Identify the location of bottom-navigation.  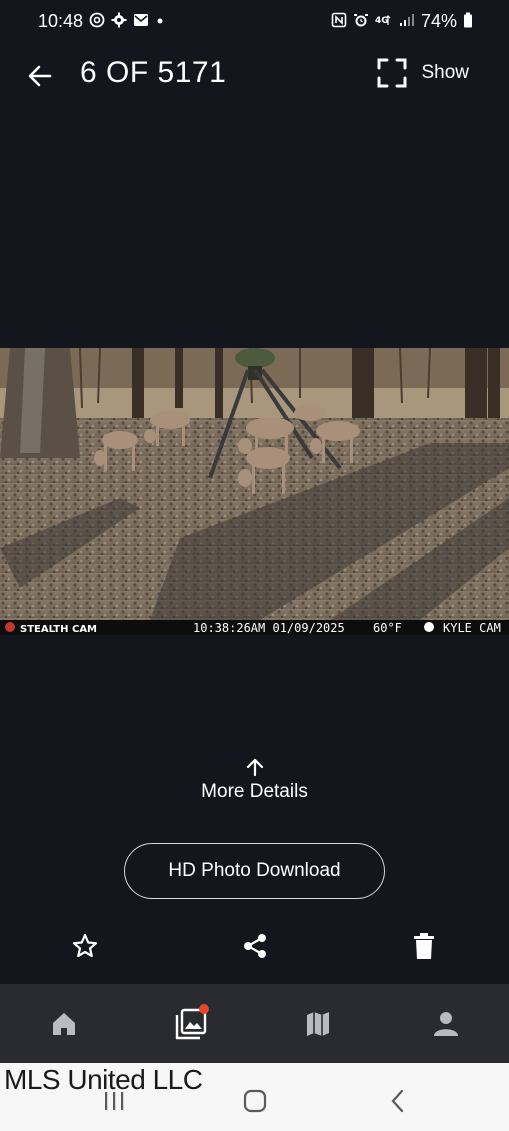
(254, 1023).